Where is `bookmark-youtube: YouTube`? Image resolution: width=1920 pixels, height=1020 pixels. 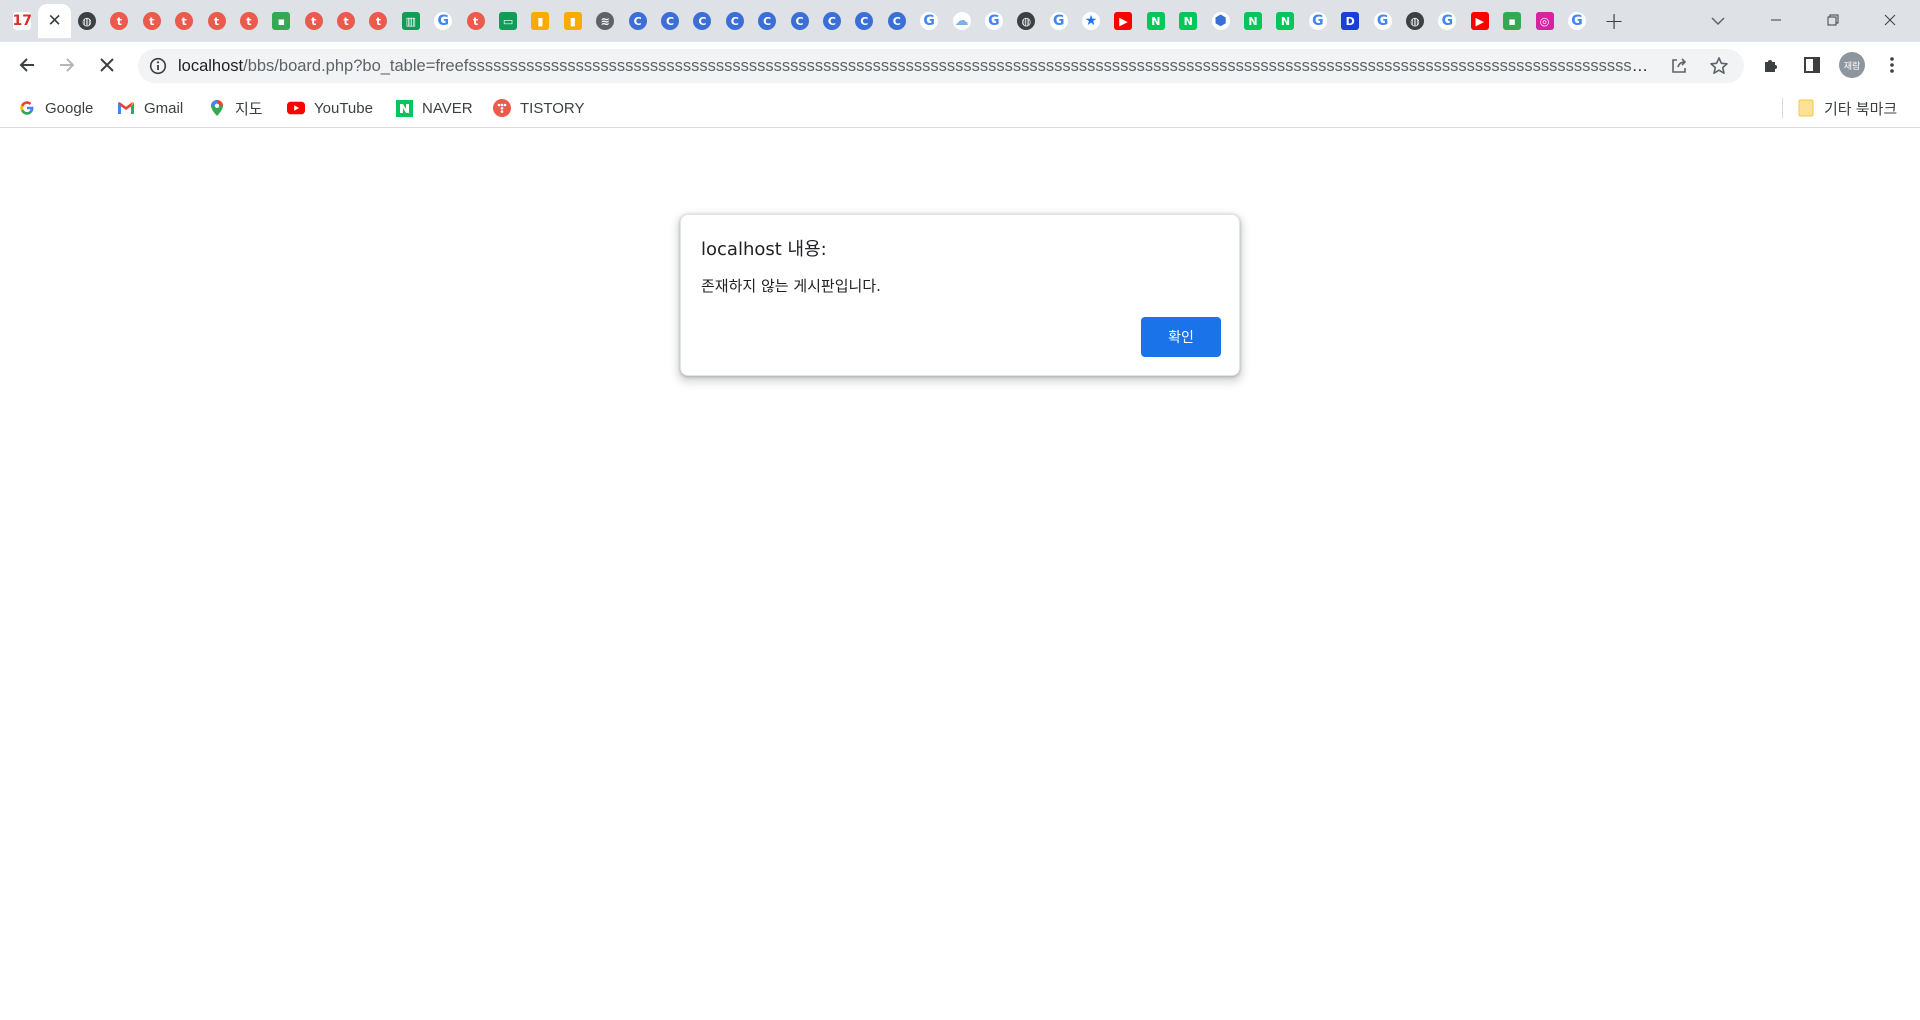
bookmark-youtube: YouTube is located at coordinates (330, 108).